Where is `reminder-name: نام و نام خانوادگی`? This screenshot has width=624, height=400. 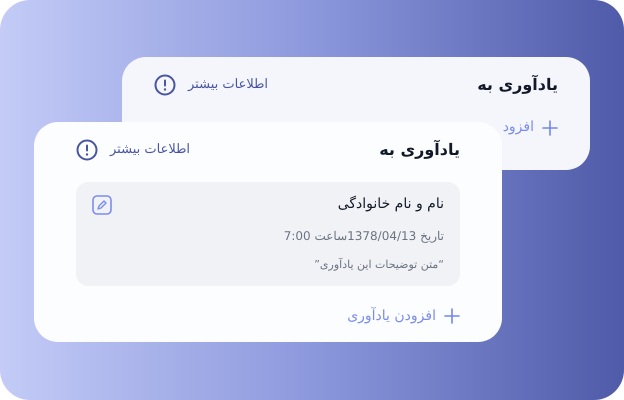 reminder-name: نام و نام خانوادگی is located at coordinates (391, 204).